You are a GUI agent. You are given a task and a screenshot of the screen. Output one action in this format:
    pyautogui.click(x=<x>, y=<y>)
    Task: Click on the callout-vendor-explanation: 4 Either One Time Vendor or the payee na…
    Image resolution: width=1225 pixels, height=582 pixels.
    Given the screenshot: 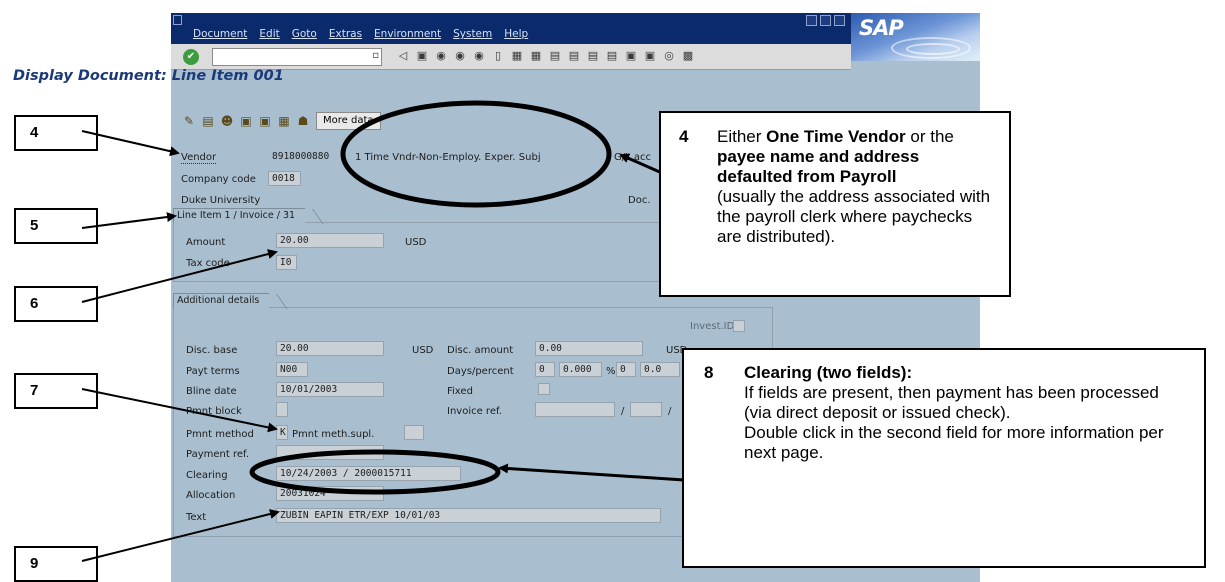 What is the action you would take?
    pyautogui.click(x=835, y=204)
    